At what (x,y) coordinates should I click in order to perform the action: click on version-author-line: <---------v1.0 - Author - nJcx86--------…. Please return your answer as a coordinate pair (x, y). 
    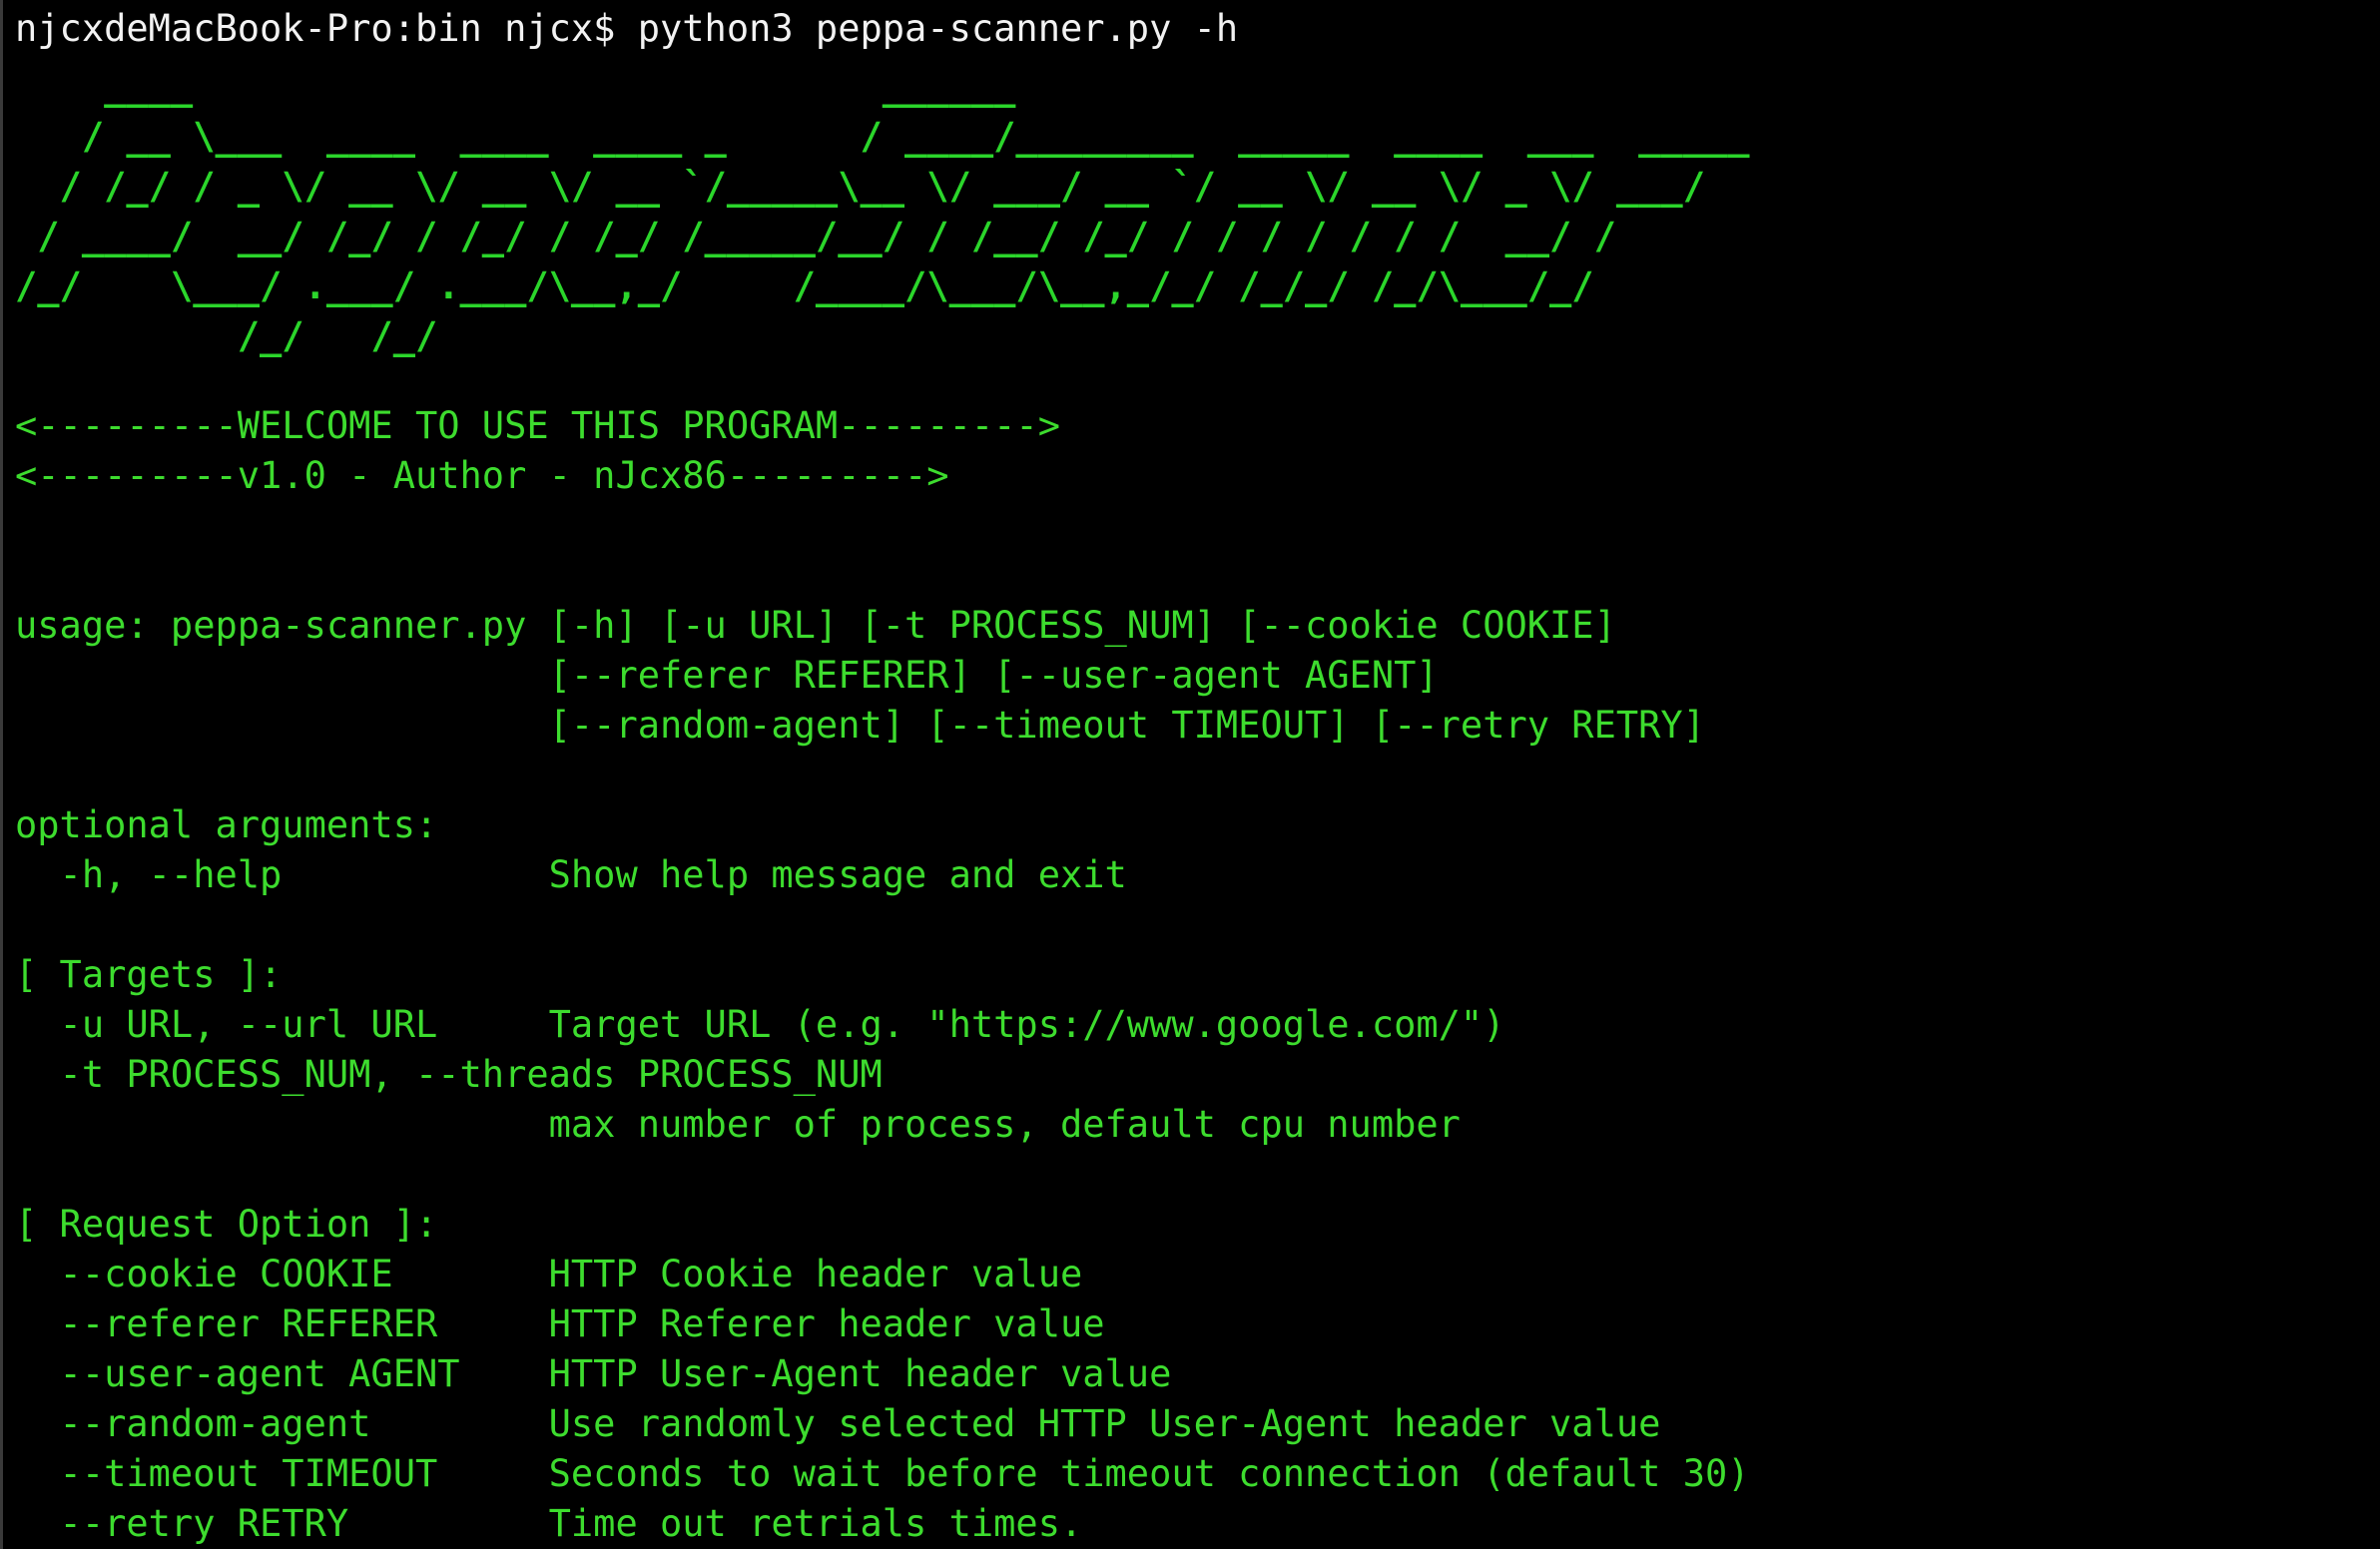
    Looking at the image, I should click on (482, 475).